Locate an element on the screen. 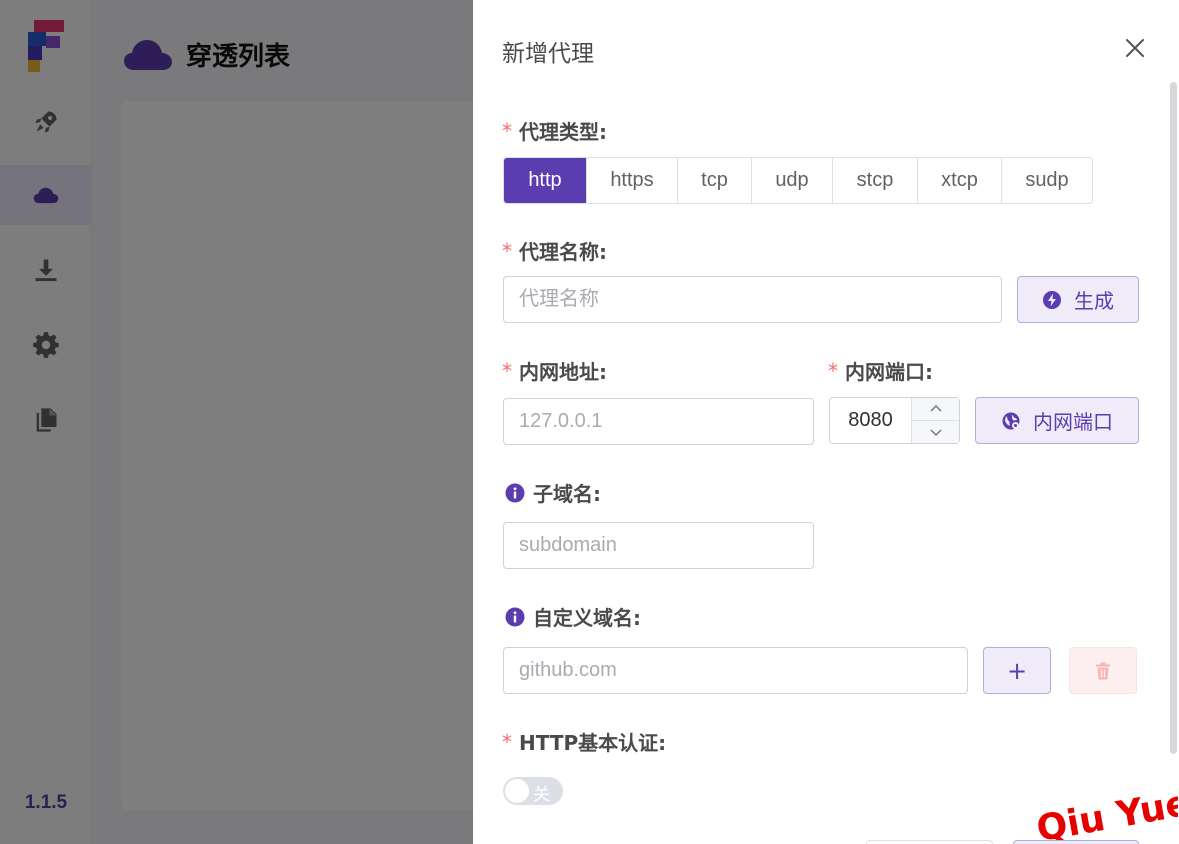 The image size is (1179, 844). proxy-type-label: * 代理类型: is located at coordinates (554, 131).